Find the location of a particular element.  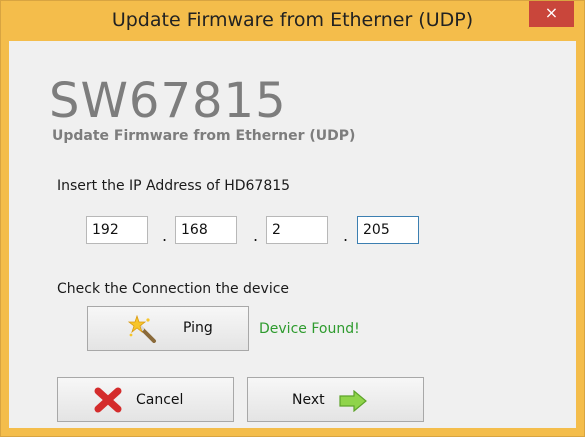

close-button: × is located at coordinates (551, 14).